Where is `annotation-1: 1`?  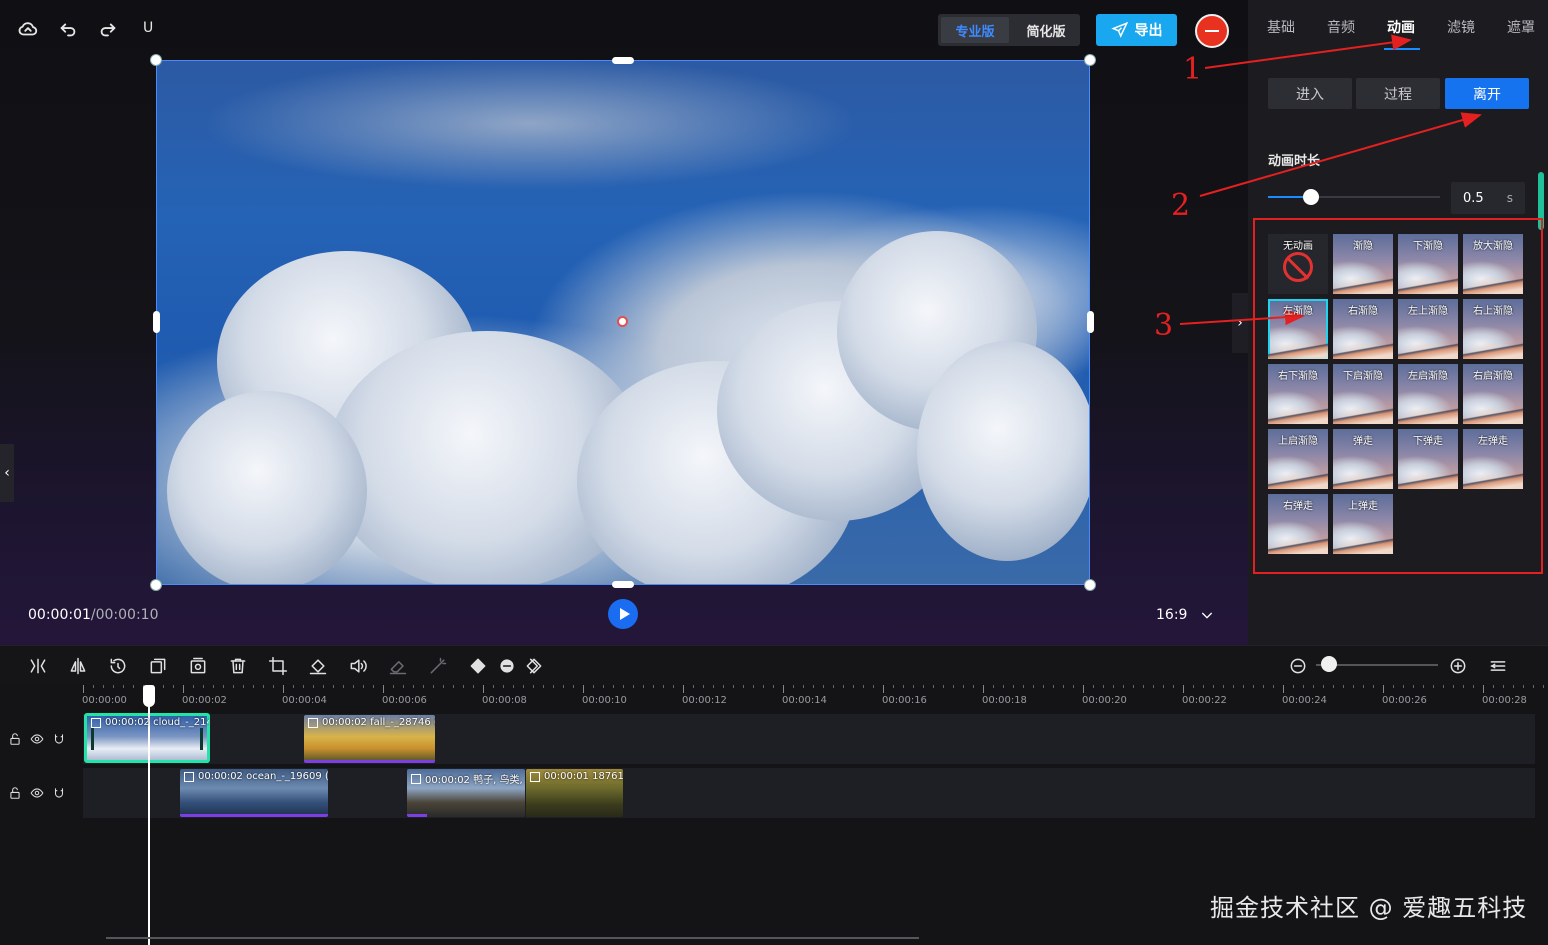
annotation-1: 1 is located at coordinates (1193, 69).